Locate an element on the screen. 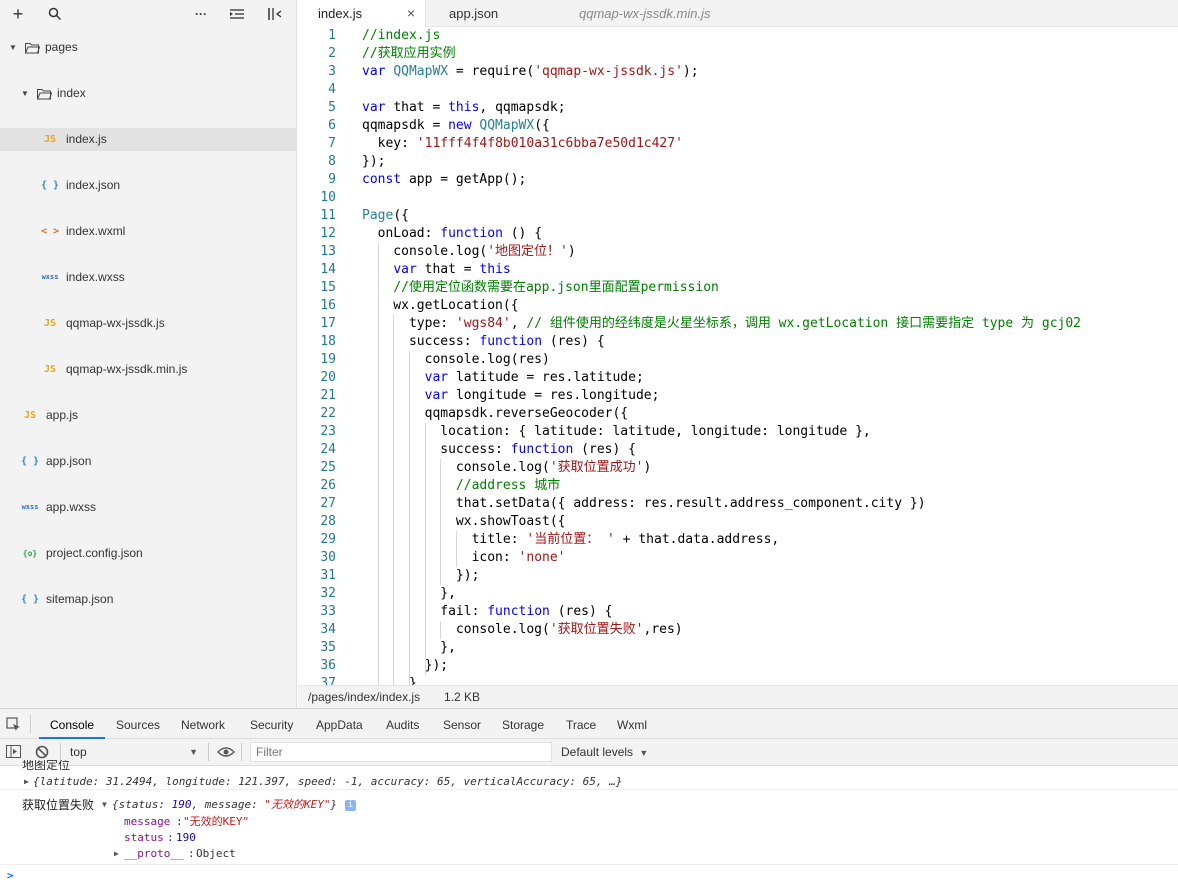 Image resolution: width=1178 pixels, height=892 pixels. code-line: 29 title: '当前位置： ' + that.data.address, is located at coordinates (738, 540).